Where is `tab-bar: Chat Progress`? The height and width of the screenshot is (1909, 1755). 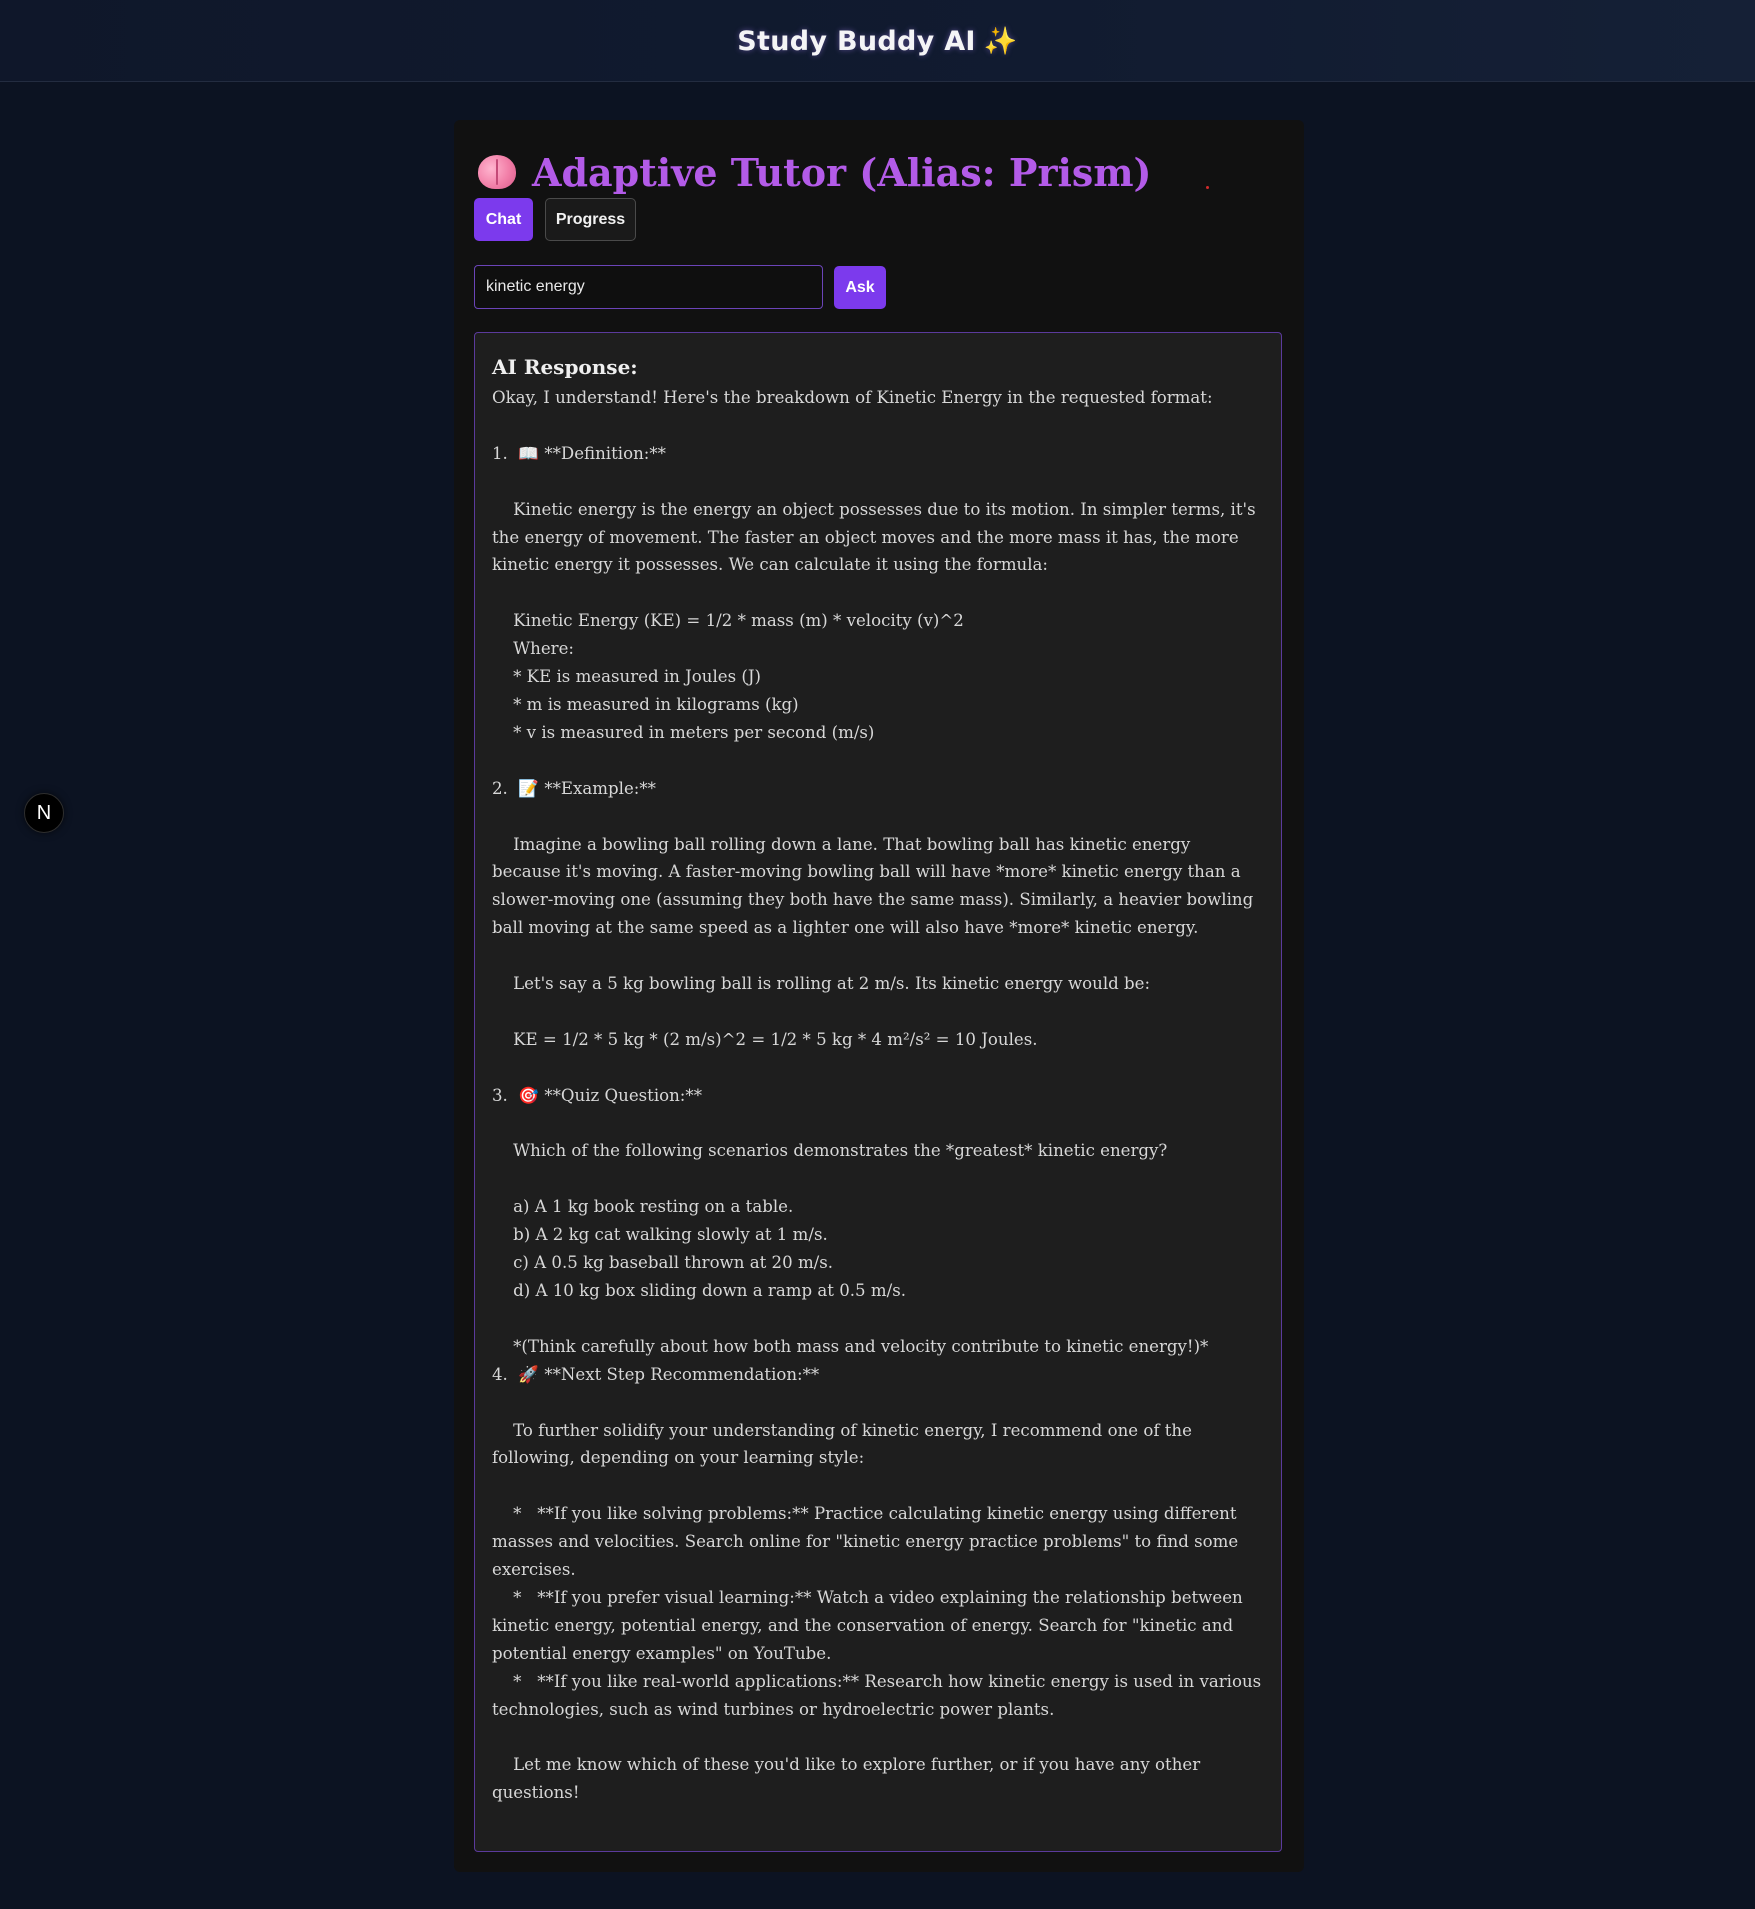
tab-bar: Chat Progress is located at coordinates (555, 219).